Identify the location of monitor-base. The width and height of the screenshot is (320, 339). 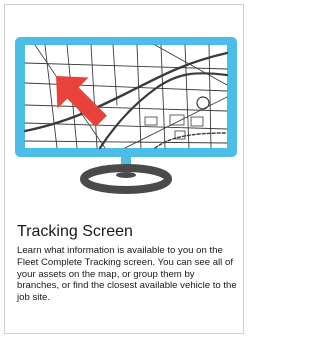
(126, 179).